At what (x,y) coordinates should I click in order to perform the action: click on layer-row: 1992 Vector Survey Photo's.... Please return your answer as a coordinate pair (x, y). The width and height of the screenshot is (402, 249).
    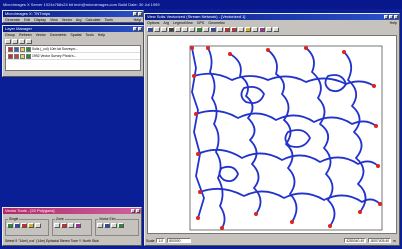
    Looking at the image, I should click on (73, 56).